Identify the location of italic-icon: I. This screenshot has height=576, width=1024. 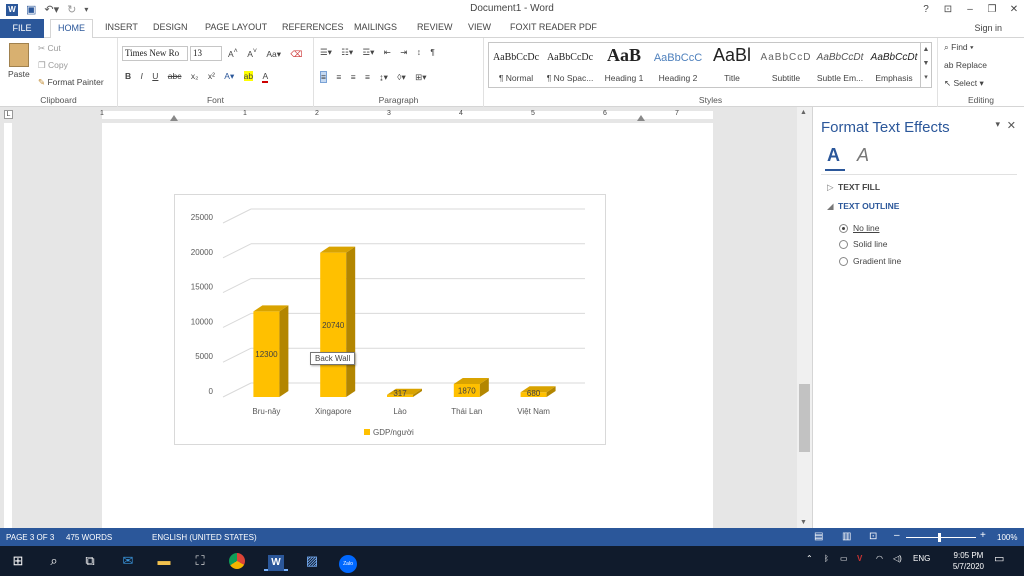
(142, 76).